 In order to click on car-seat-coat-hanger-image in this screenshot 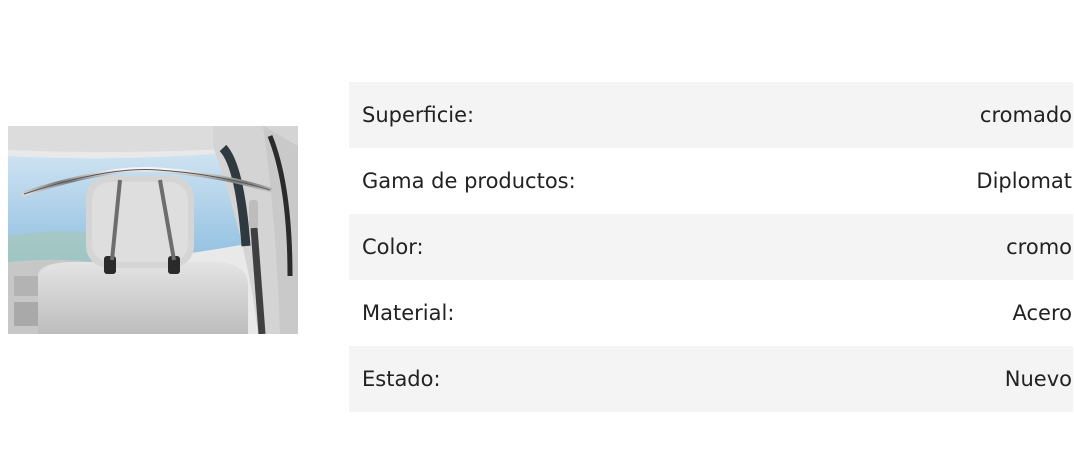, I will do `click(153, 230)`.